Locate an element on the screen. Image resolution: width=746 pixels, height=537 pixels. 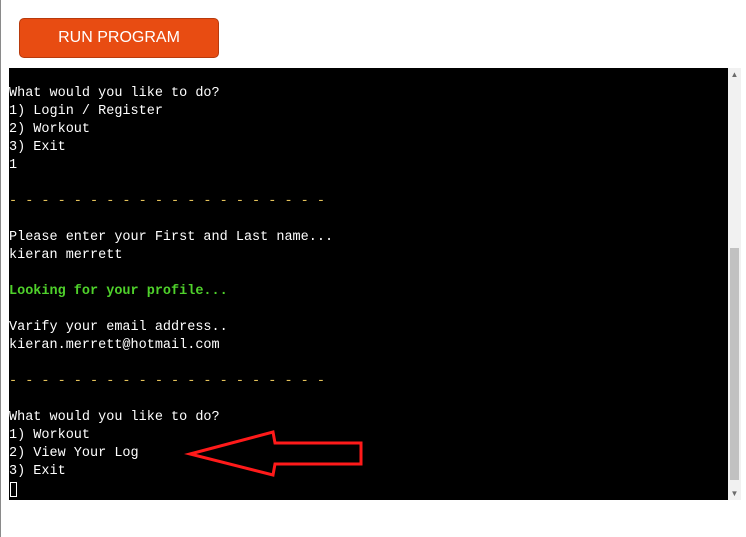
scroll-down-icon: ▼ is located at coordinates (734, 493).